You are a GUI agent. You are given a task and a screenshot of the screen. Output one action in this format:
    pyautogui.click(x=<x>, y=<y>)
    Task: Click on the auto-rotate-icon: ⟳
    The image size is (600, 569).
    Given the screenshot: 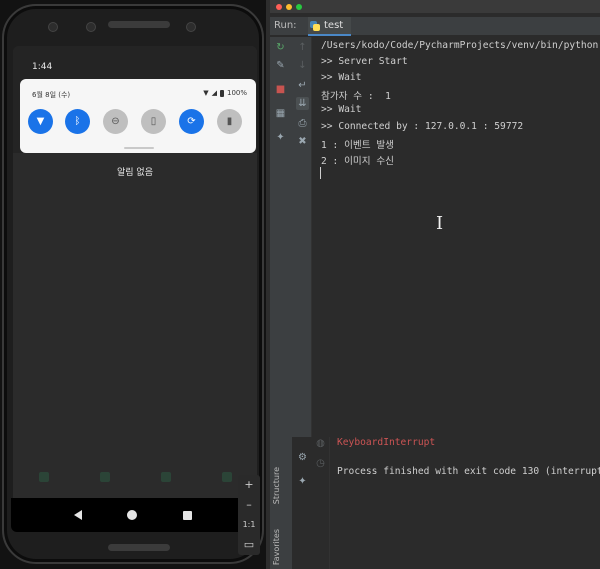 What is the action you would take?
    pyautogui.click(x=191, y=121)
    